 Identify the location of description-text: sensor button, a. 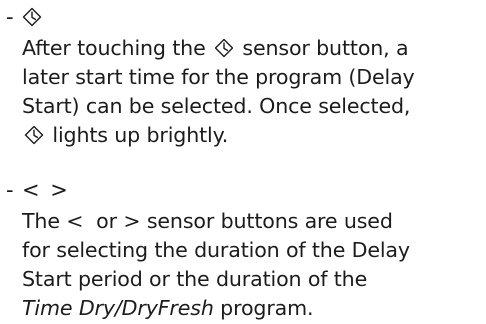
(322, 48).